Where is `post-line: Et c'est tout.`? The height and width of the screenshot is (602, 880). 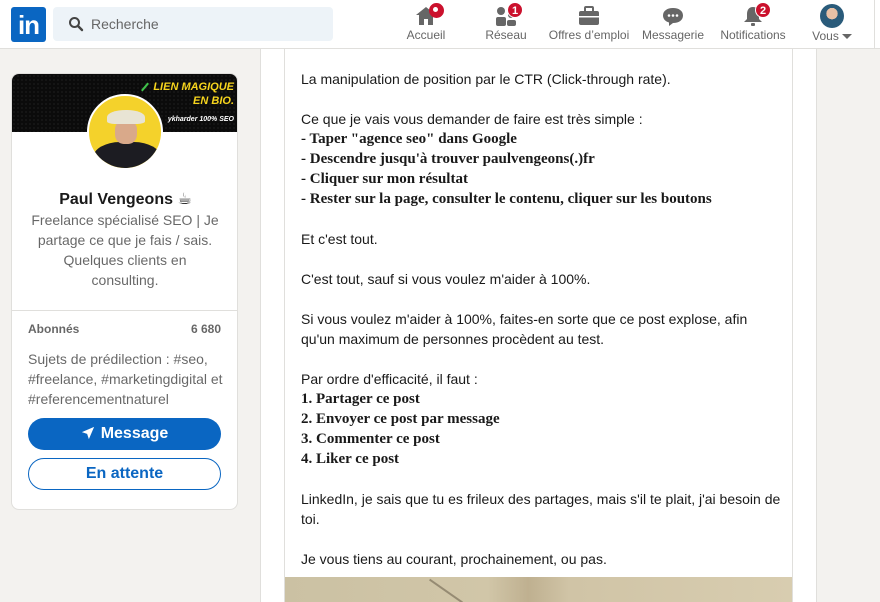
post-line: Et c'est tout. is located at coordinates (339, 239).